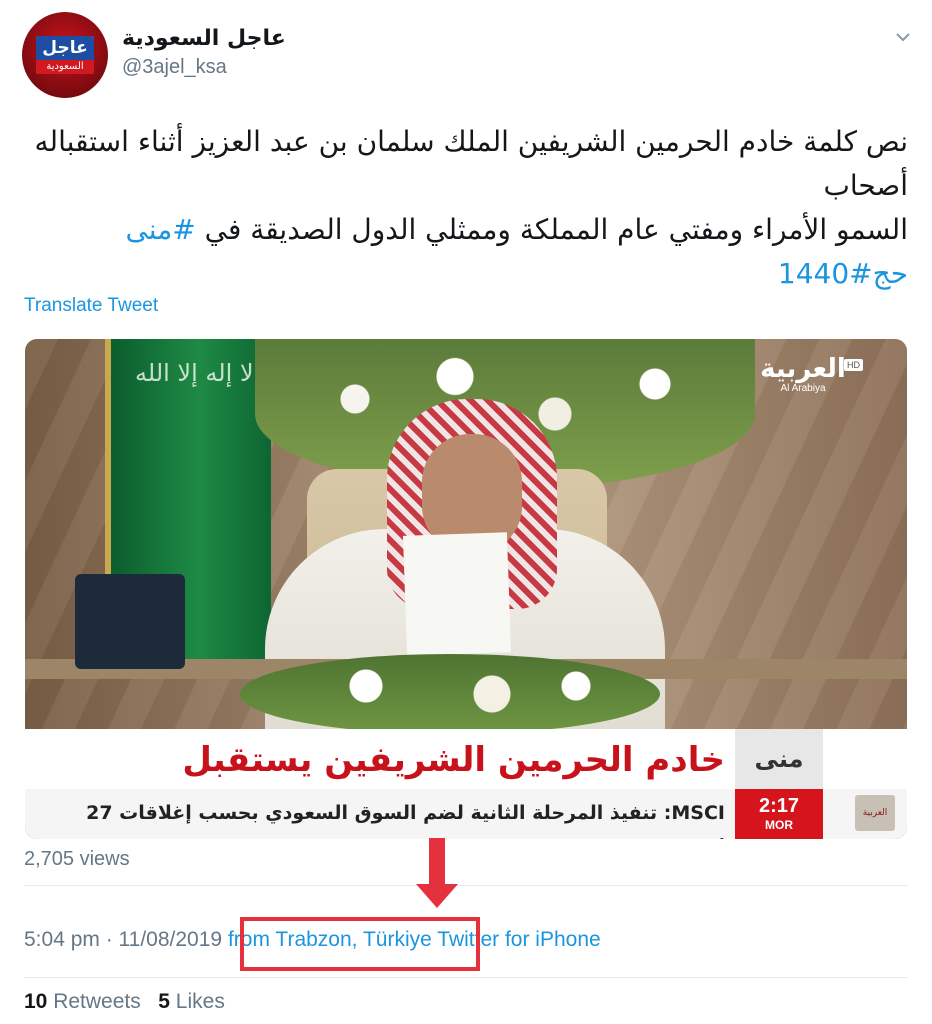 This screenshot has height=1024, width=932. What do you see at coordinates (194, 373) in the screenshot?
I see `flag-text: لا إله إلا الله` at bounding box center [194, 373].